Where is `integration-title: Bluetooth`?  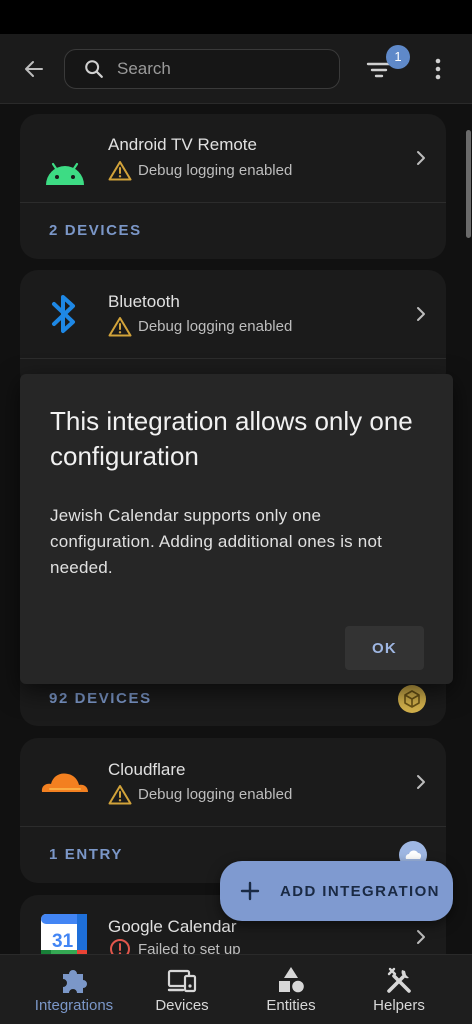
integration-title: Bluetooth is located at coordinates (144, 301).